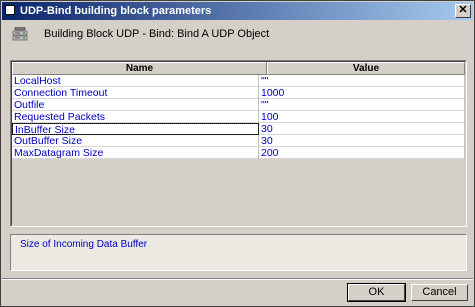 The height and width of the screenshot is (307, 475). Describe the element at coordinates (135, 81) in the screenshot. I see `param-name-cell: LocalHost` at that location.